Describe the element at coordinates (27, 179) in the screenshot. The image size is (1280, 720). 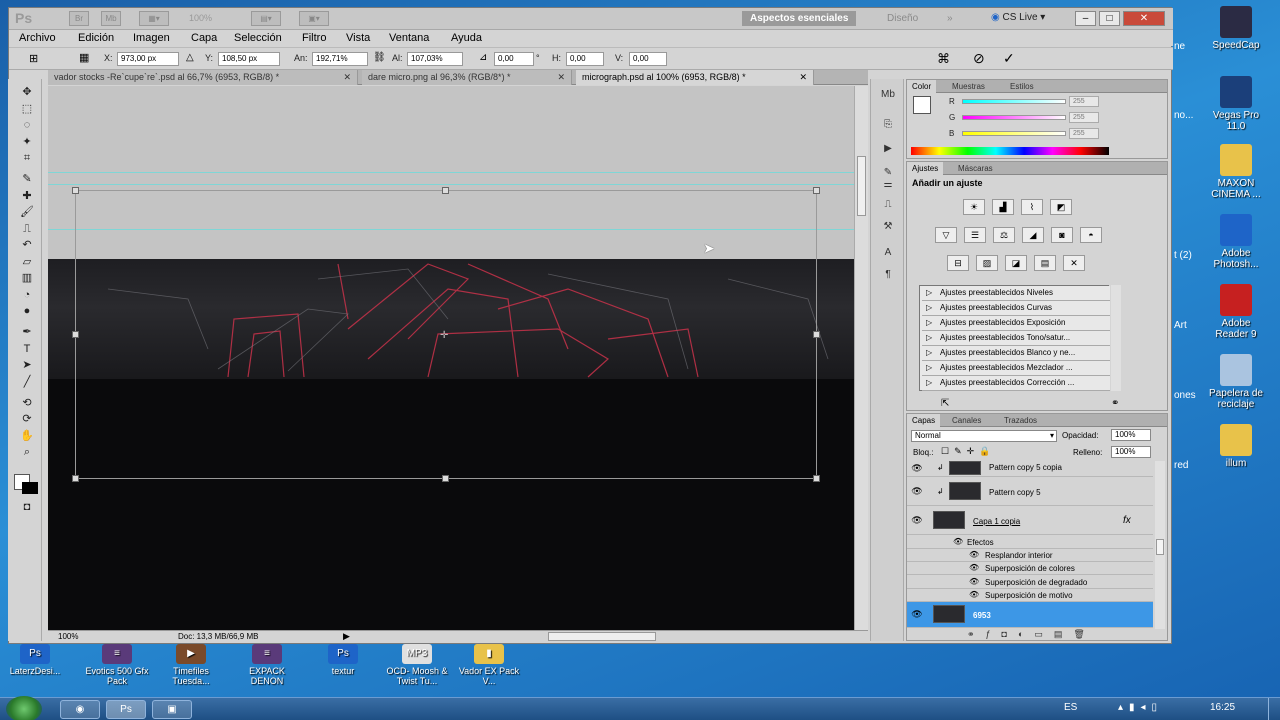
I see `eyedropper-tool-icon: ✎` at that location.